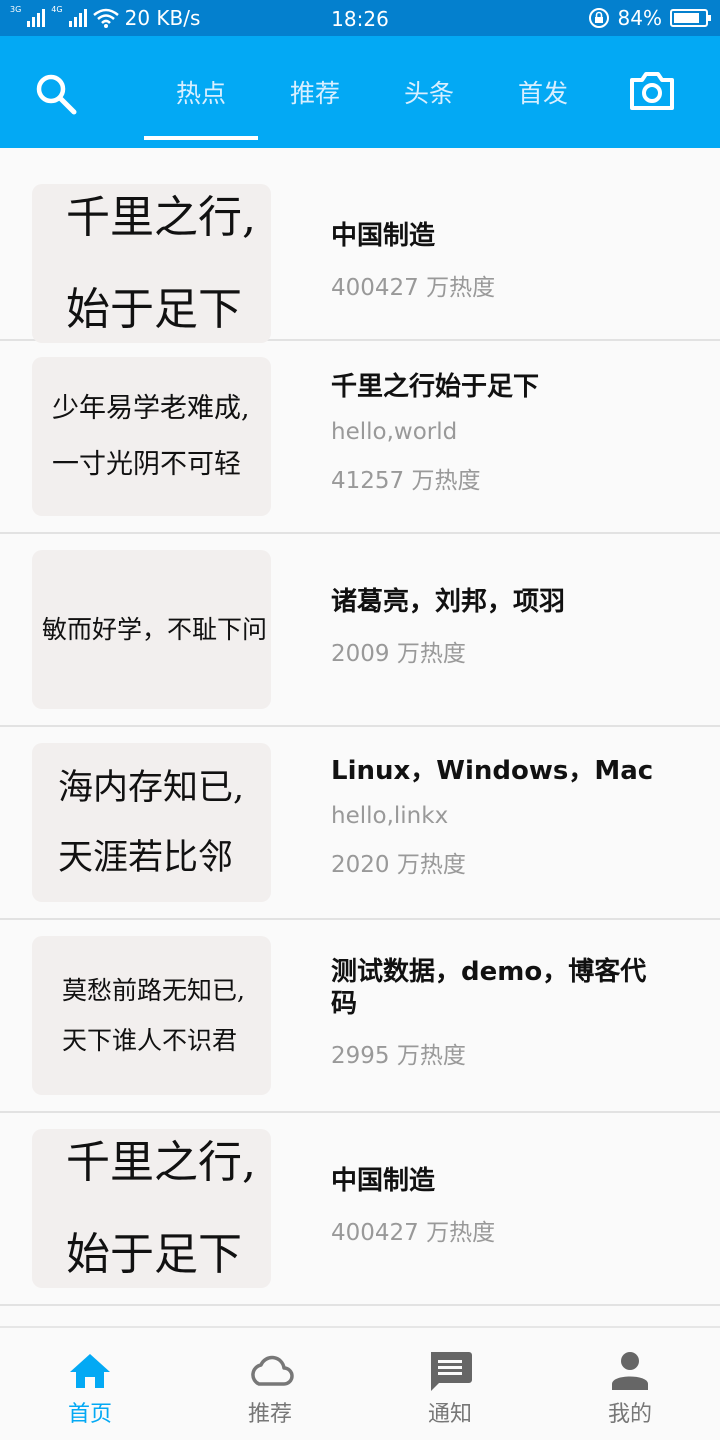 The height and width of the screenshot is (1440, 720). Describe the element at coordinates (543, 92) in the screenshot. I see `tab-premiere: 首发` at that location.